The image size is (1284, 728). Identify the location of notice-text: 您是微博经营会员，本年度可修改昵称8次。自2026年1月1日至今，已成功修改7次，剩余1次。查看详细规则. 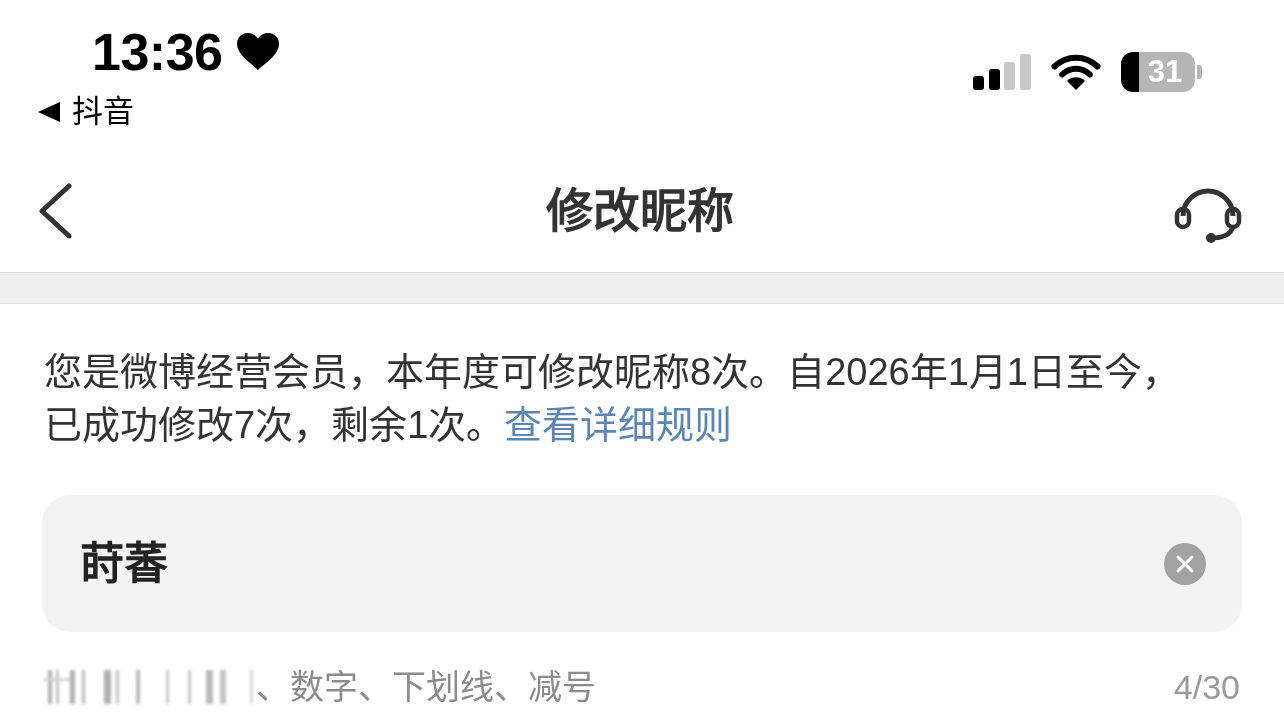
(612, 399).